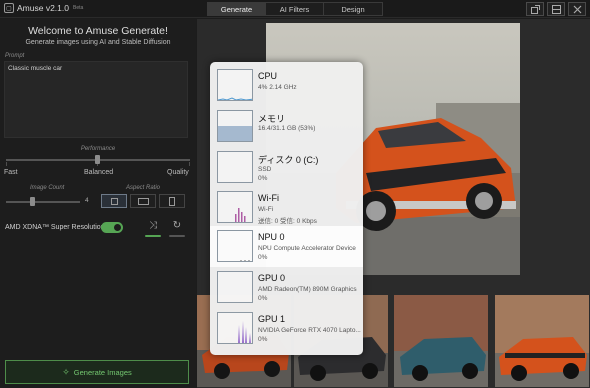 This screenshot has width=590, height=388. What do you see at coordinates (15, 56) in the screenshot?
I see `prompt-label: Prompt` at bounding box center [15, 56].